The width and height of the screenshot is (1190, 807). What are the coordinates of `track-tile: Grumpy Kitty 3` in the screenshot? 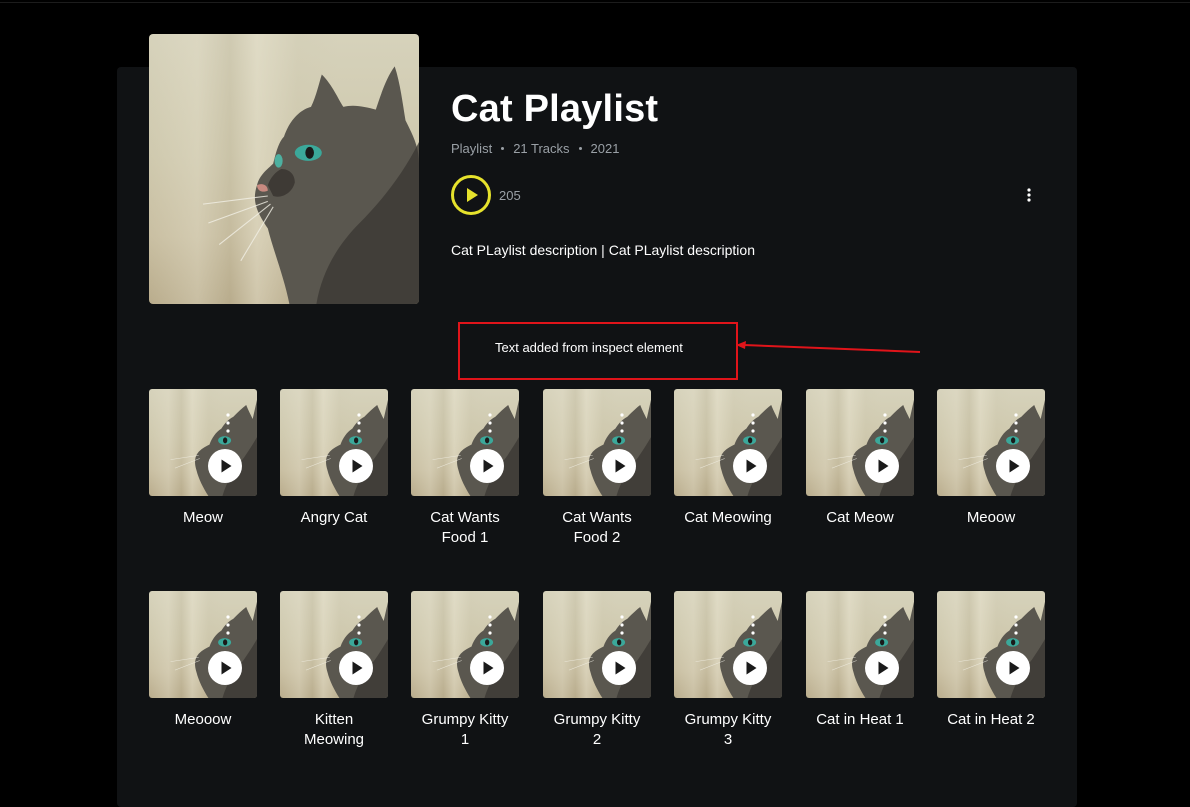 It's located at (728, 670).